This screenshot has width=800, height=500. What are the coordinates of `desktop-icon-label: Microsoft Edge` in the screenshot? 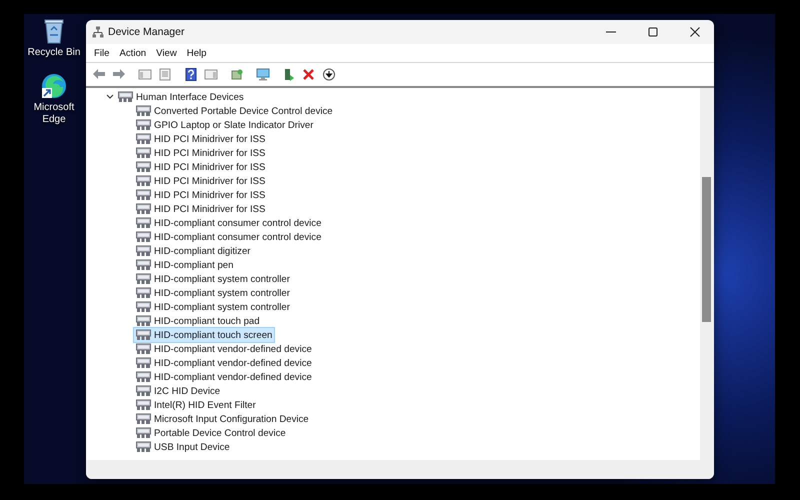 It's located at (54, 114).